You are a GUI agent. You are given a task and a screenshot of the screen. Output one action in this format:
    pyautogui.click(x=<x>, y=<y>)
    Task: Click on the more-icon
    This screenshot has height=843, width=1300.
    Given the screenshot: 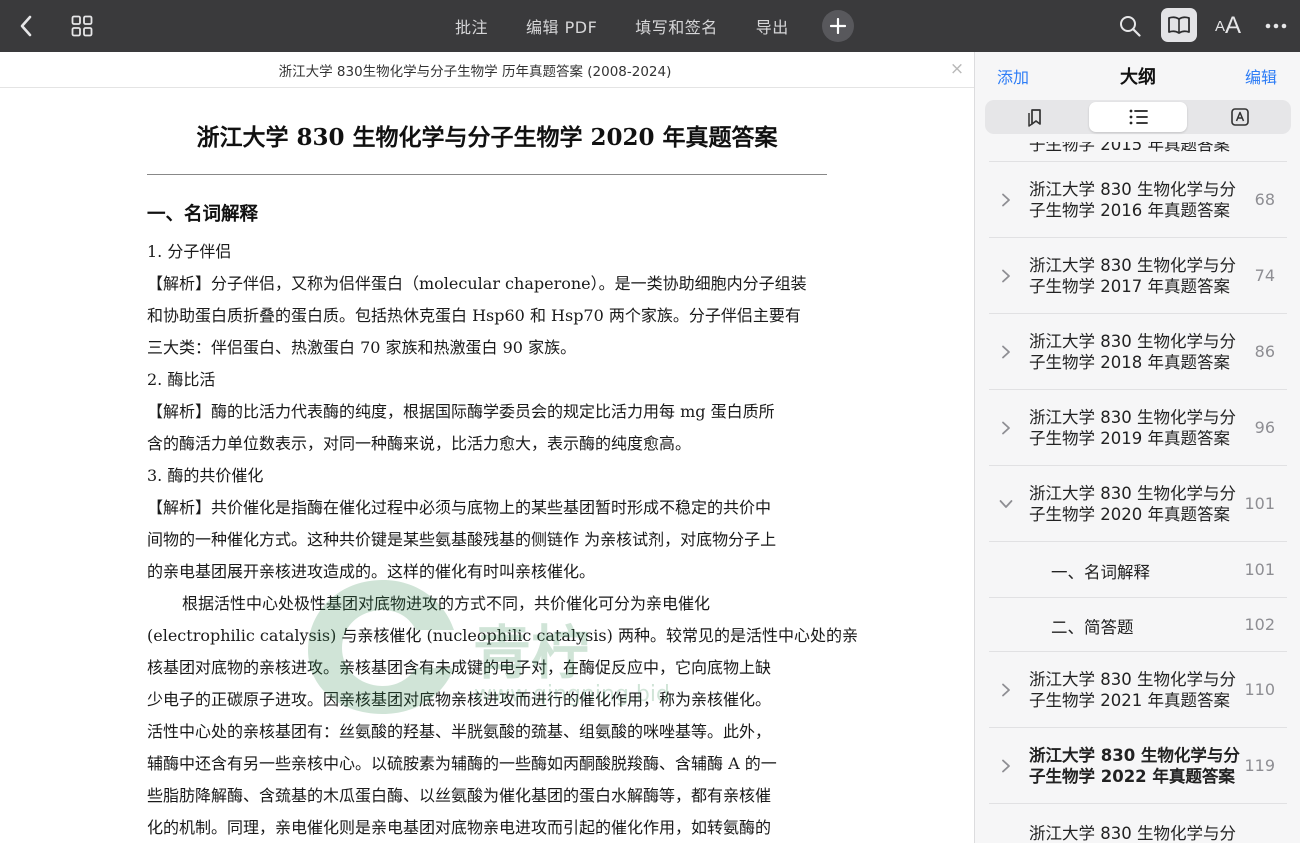 What is the action you would take?
    pyautogui.click(x=1276, y=26)
    